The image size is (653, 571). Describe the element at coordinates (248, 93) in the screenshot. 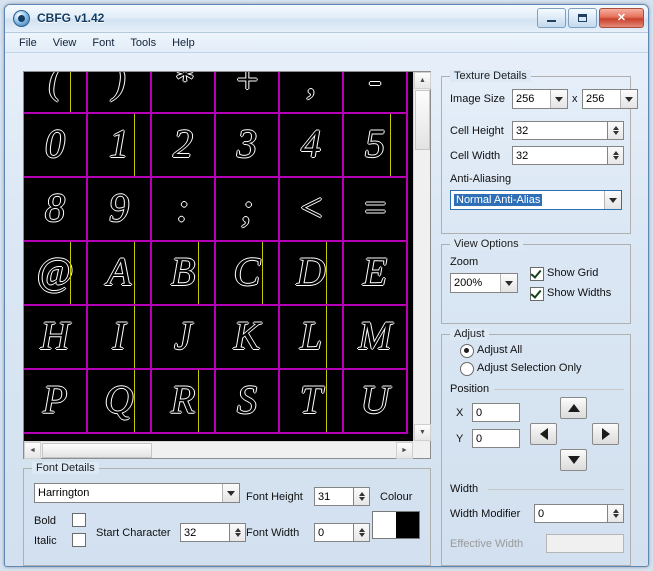

I see `glyph-cell: +` at that location.